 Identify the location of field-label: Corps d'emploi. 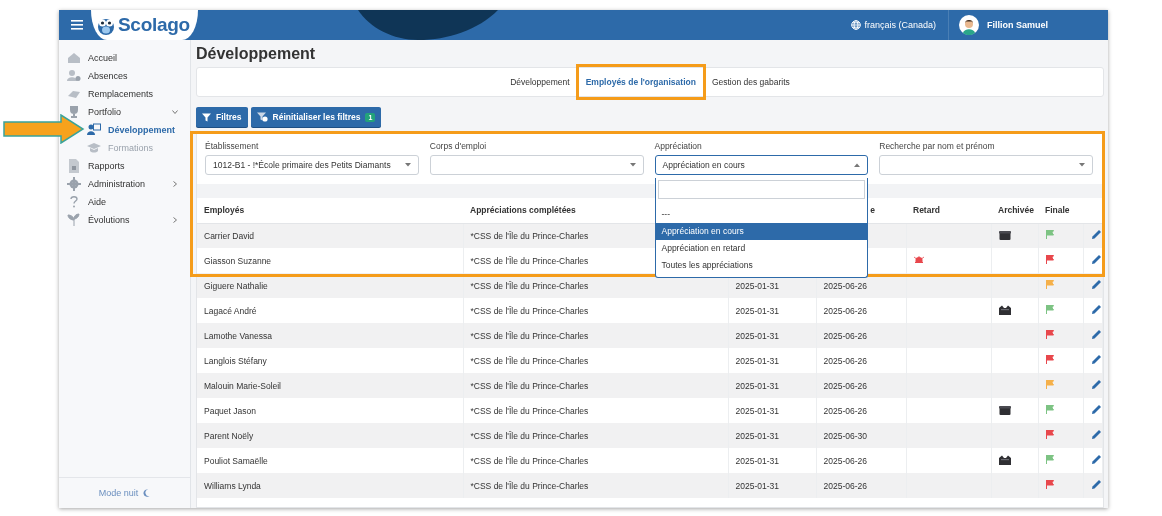
(458, 146).